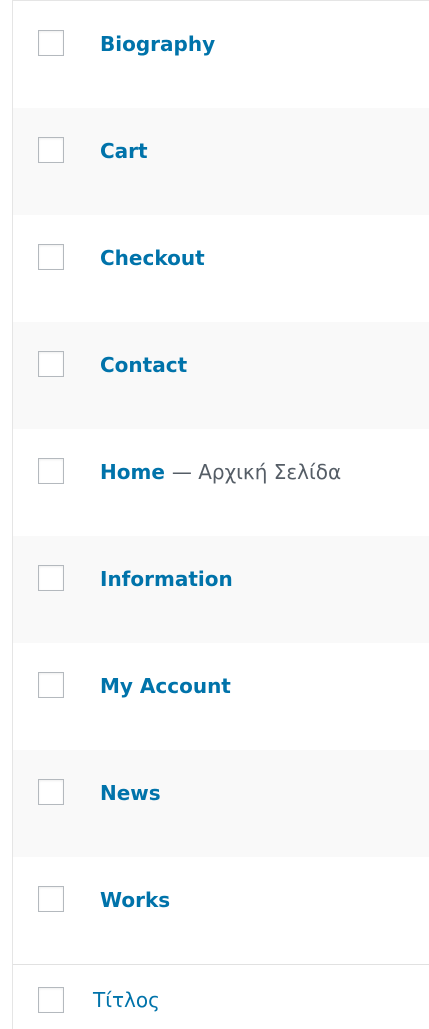 The height and width of the screenshot is (1029, 429). I want to click on table-row: News, so click(221, 803).